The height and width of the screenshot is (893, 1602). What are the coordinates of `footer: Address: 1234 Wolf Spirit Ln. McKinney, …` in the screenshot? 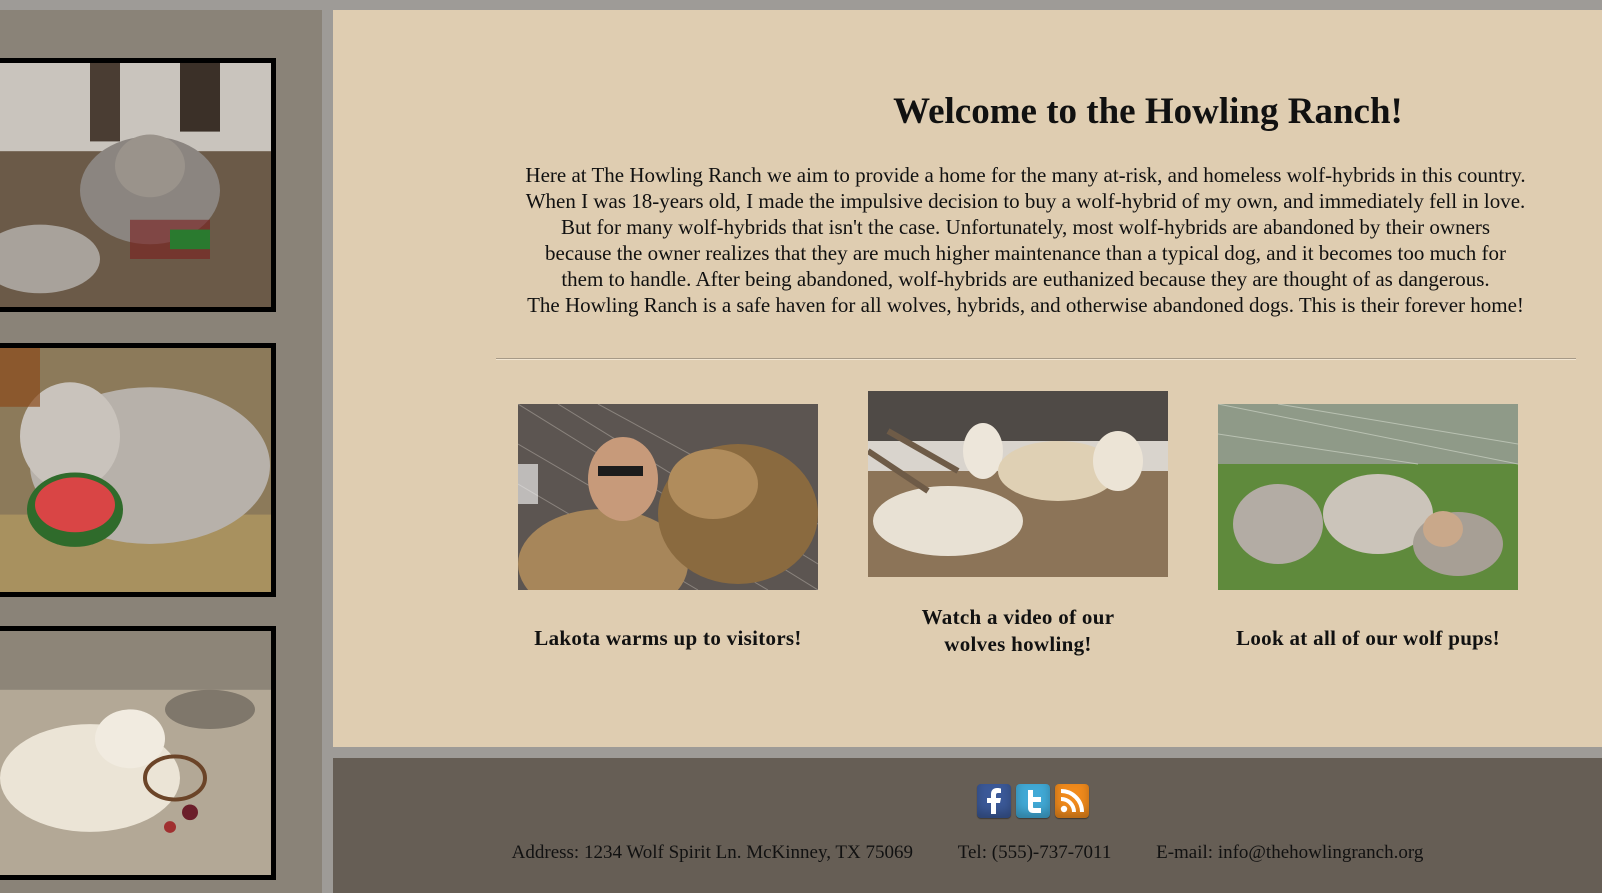 It's located at (967, 825).